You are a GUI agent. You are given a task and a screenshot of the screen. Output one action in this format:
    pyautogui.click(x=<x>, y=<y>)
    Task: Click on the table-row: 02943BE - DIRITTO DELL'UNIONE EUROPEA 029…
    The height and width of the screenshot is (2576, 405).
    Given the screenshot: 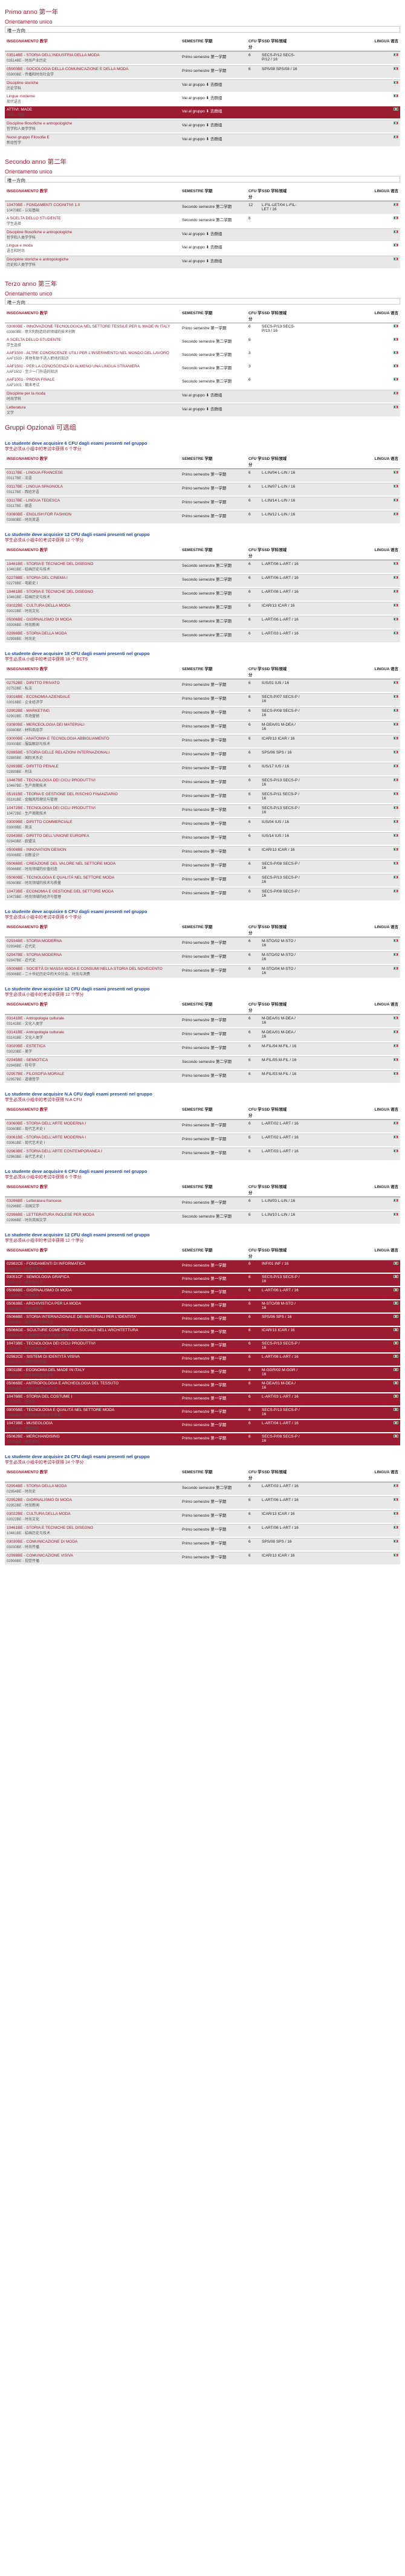 What is the action you would take?
    pyautogui.click(x=202, y=839)
    